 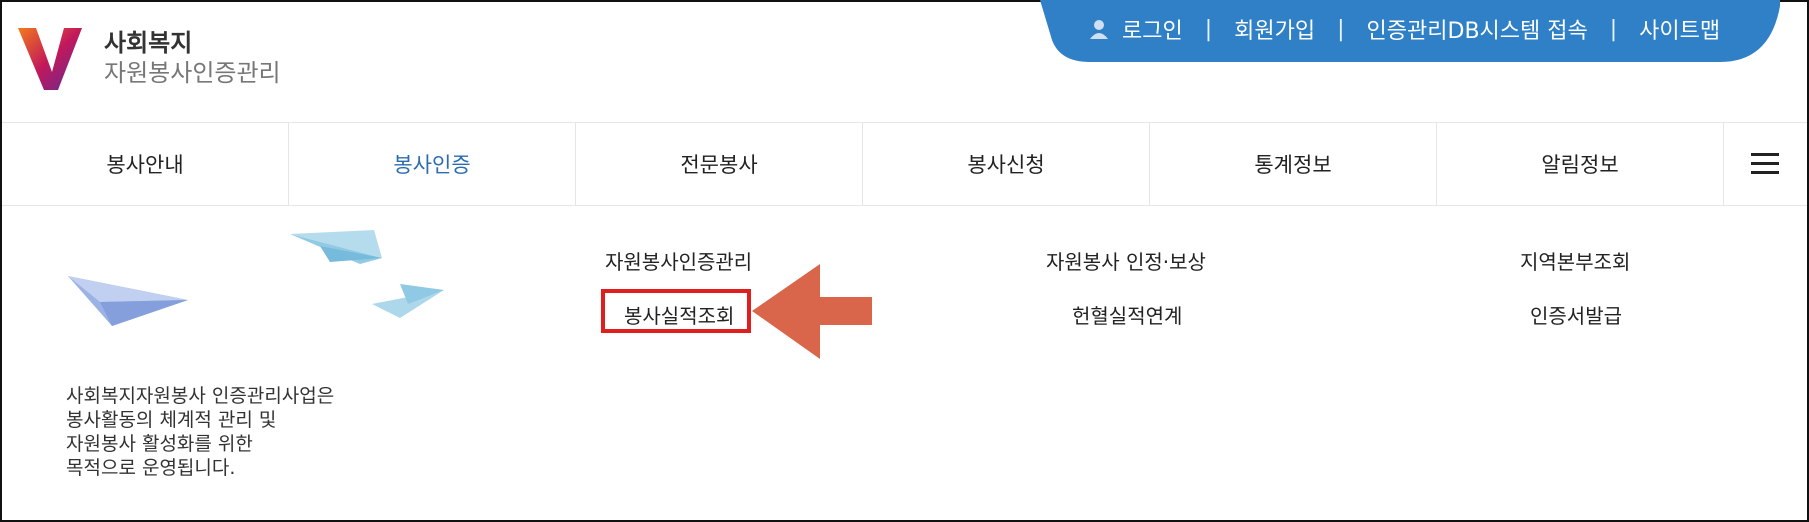 I want to click on description-line: 목적으로 운영됩니다., so click(x=151, y=468).